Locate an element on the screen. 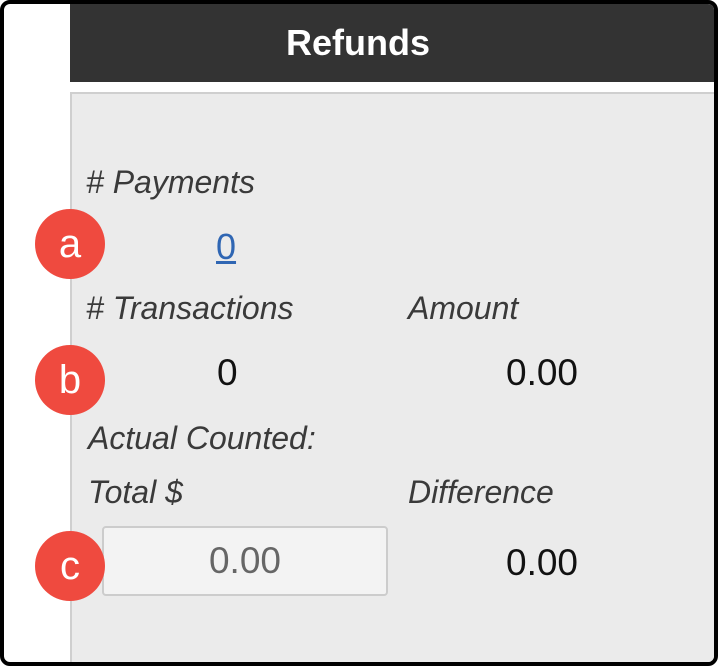  amount-value: 0.00 is located at coordinates (542, 372).